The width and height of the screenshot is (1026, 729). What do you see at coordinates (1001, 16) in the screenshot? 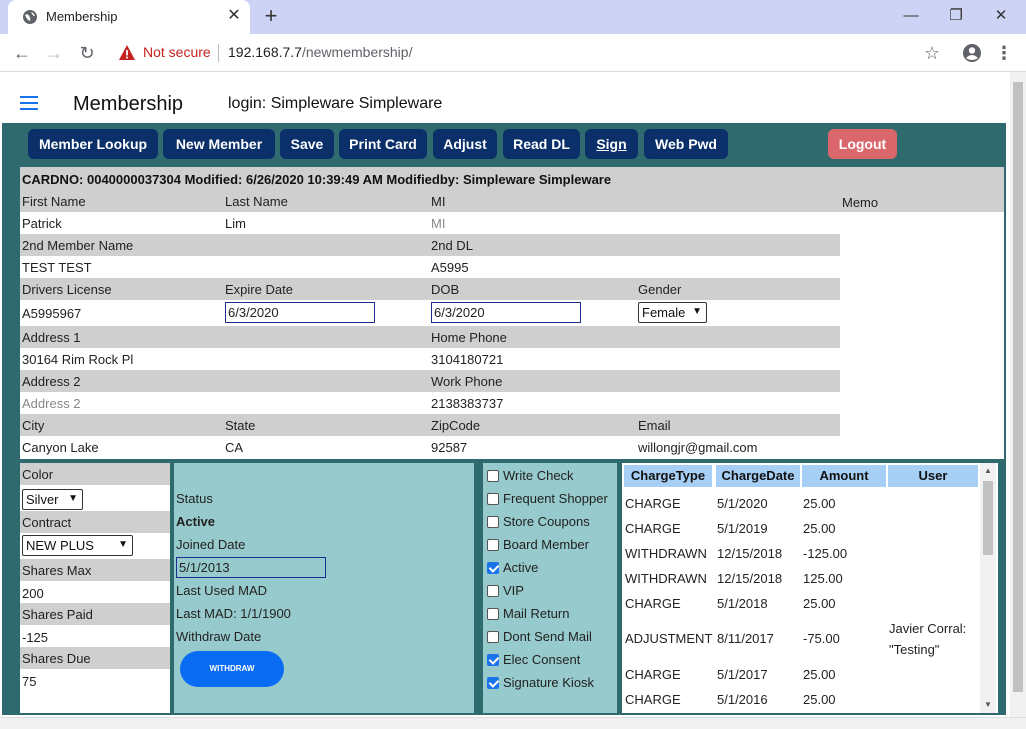
I see `window-close-icon: ✕` at bounding box center [1001, 16].